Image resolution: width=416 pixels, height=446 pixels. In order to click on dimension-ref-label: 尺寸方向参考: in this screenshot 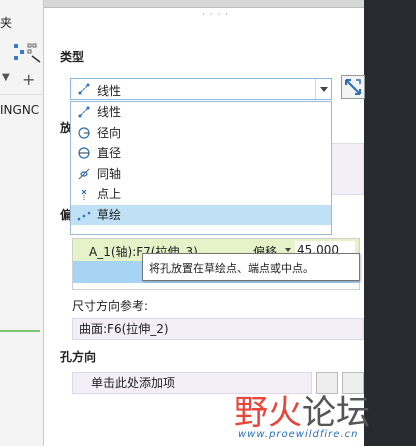, I will do `click(110, 306)`.